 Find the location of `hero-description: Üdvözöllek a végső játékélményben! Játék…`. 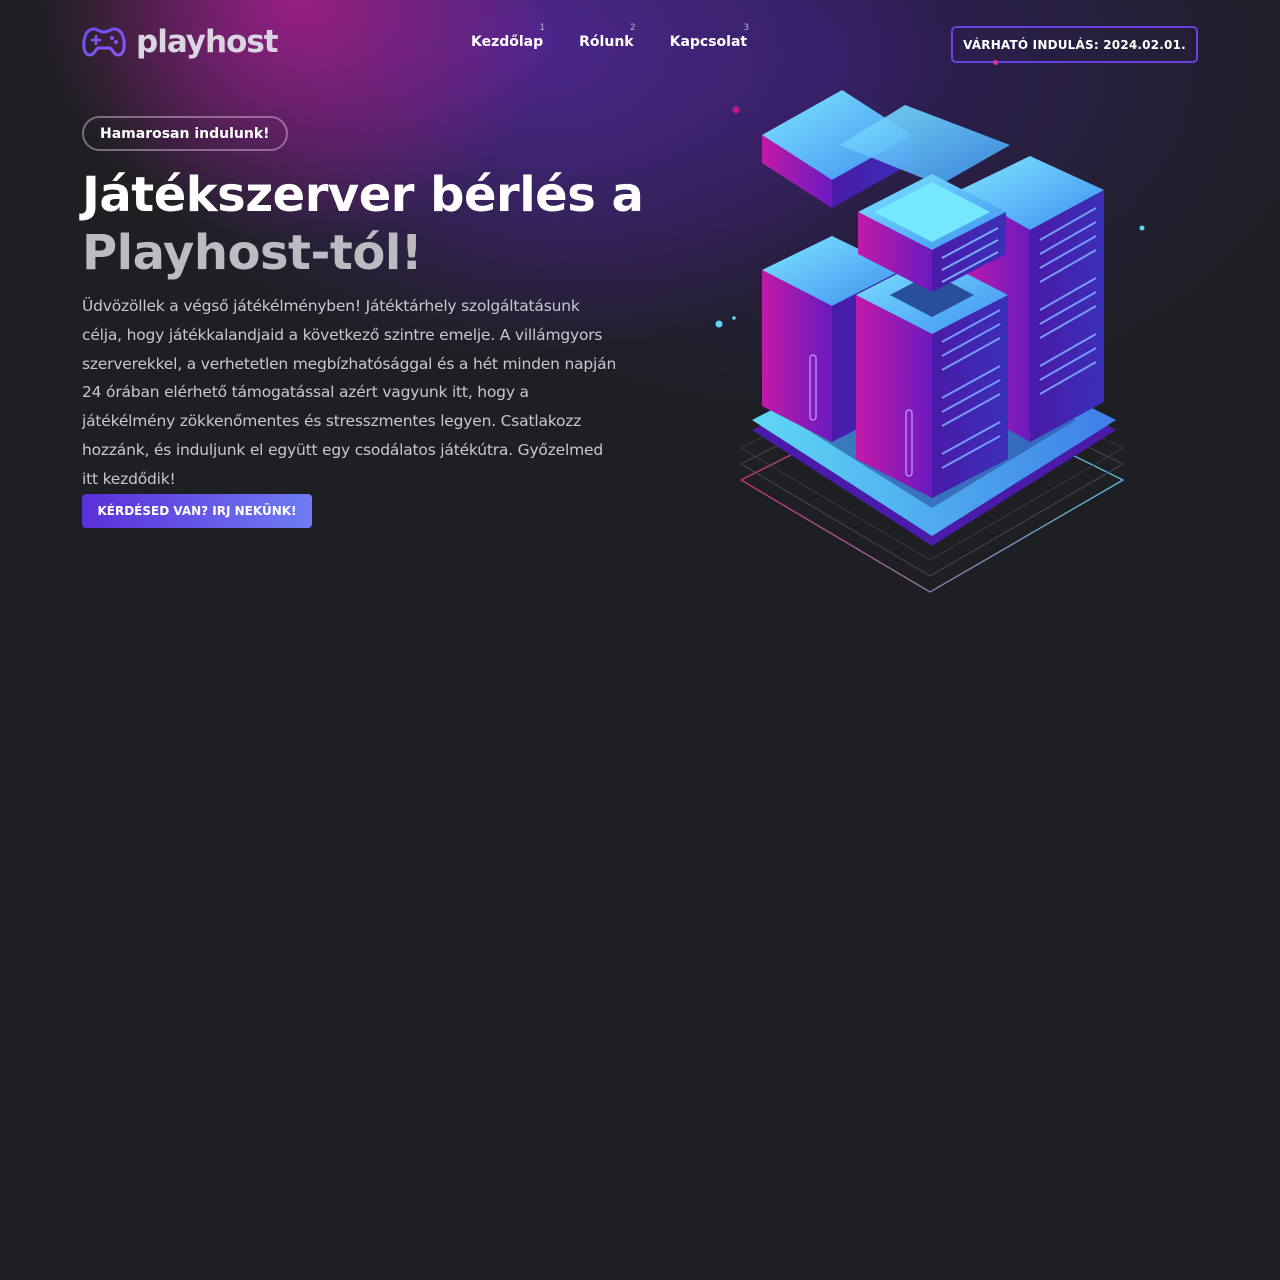

hero-description: Üdvözöllek a végső játékélményben! Játék… is located at coordinates (349, 392).